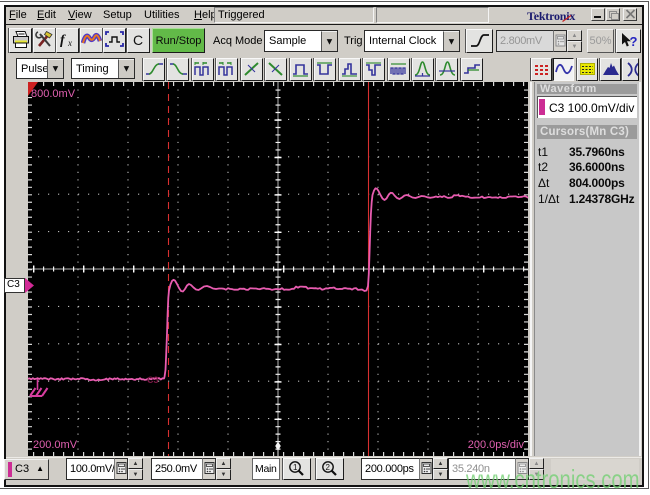 Image resolution: width=650 pixels, height=495 pixels. I want to click on svg-text: 1, so click(295, 467).